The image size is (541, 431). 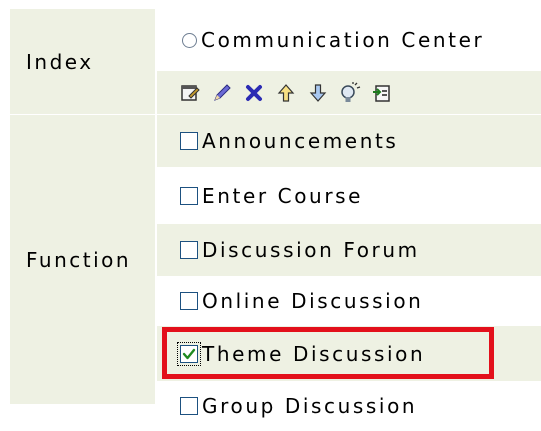 I want to click on theme-discussion-checkbox, so click(x=189, y=353).